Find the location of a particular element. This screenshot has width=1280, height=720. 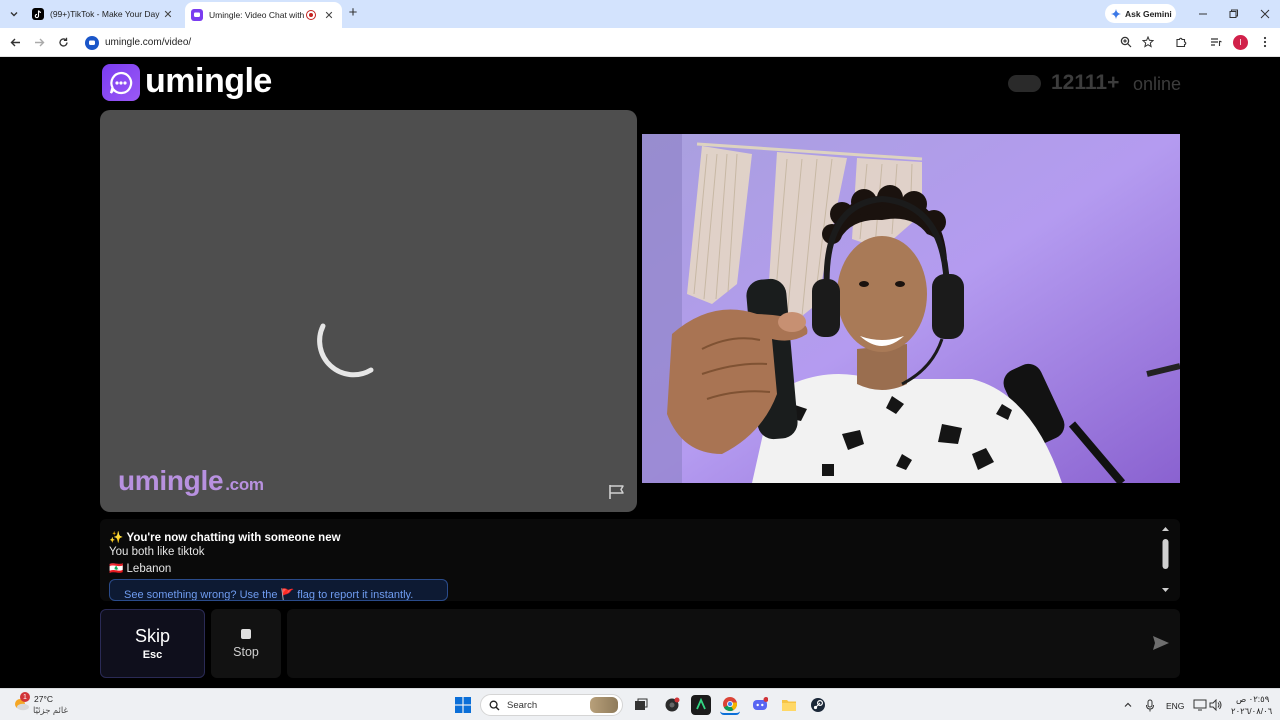

search-highlight-image is located at coordinates (604, 705).